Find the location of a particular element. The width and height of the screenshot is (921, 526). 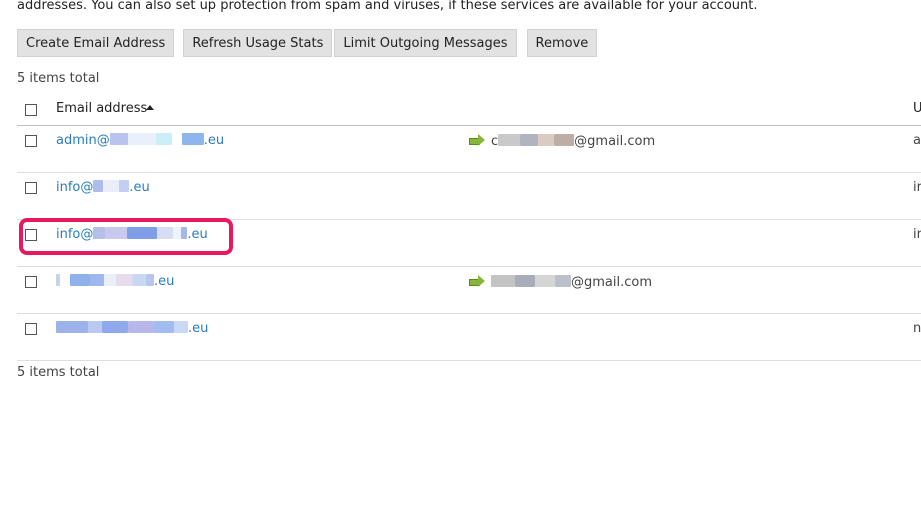

table-row: .eu n is located at coordinates (469, 337).